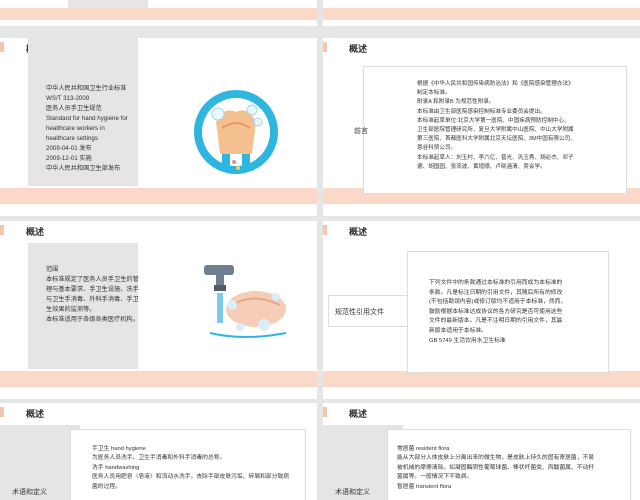  I want to click on text-line: 手卫生 hand hygiene, so click(119, 449).